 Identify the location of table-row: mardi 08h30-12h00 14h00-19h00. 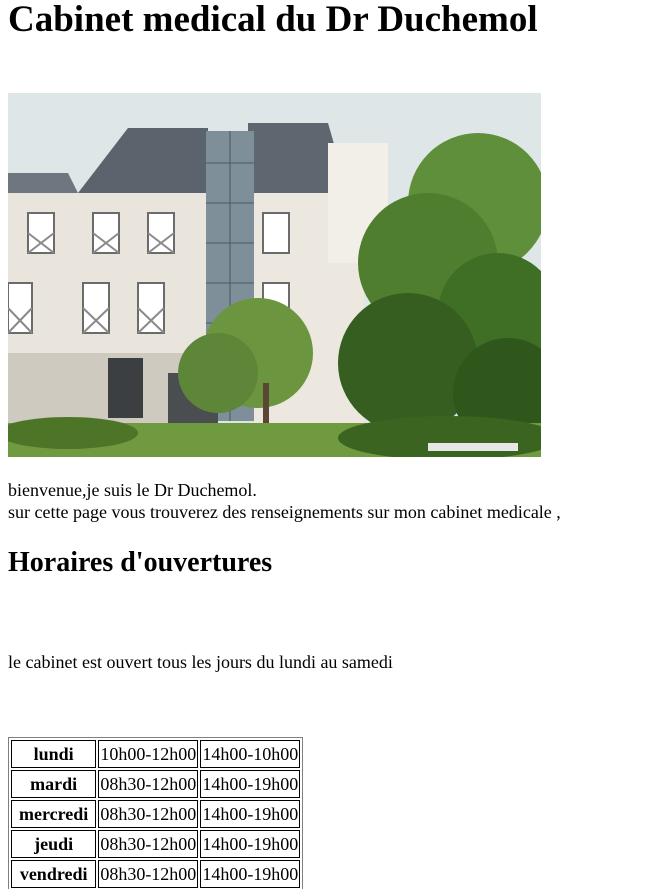
(156, 784).